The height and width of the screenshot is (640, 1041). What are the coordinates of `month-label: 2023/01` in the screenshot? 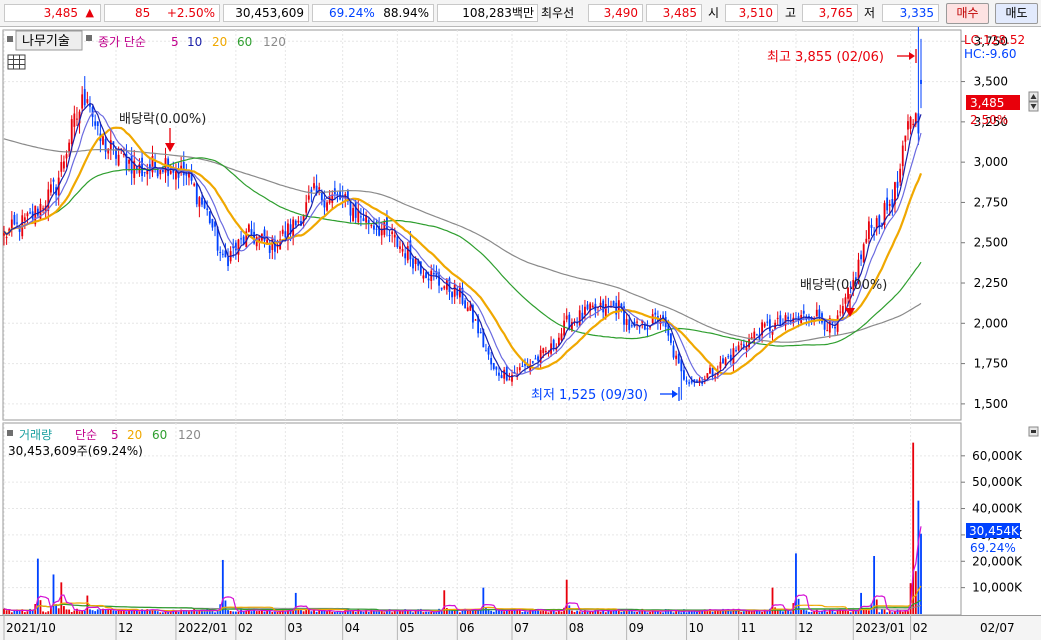 It's located at (880, 628).